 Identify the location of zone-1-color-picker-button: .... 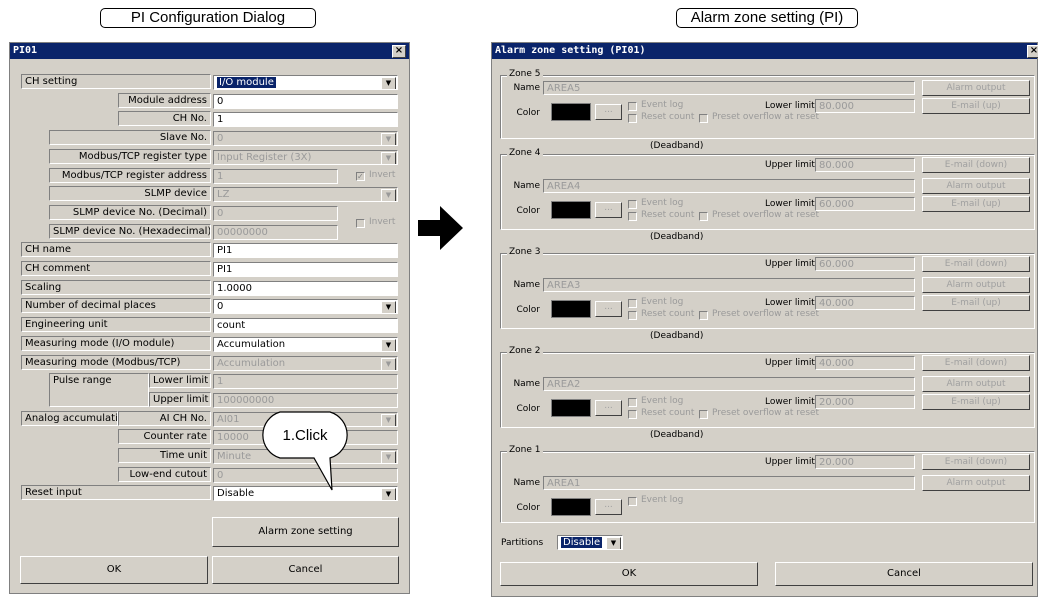
(608, 507).